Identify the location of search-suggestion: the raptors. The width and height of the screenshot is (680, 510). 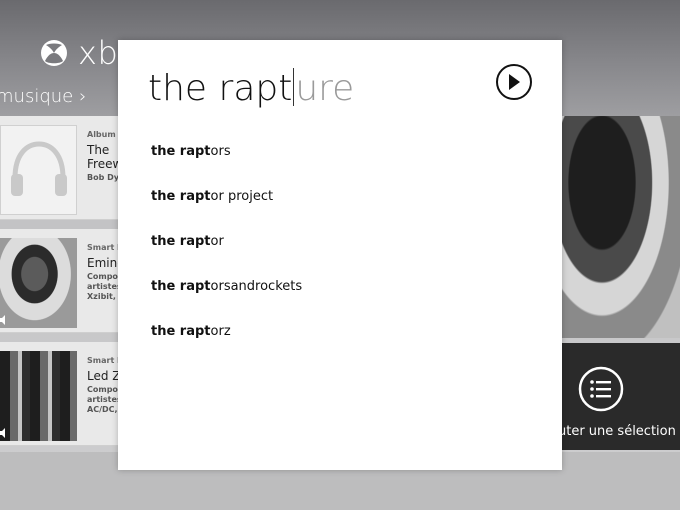
(191, 151).